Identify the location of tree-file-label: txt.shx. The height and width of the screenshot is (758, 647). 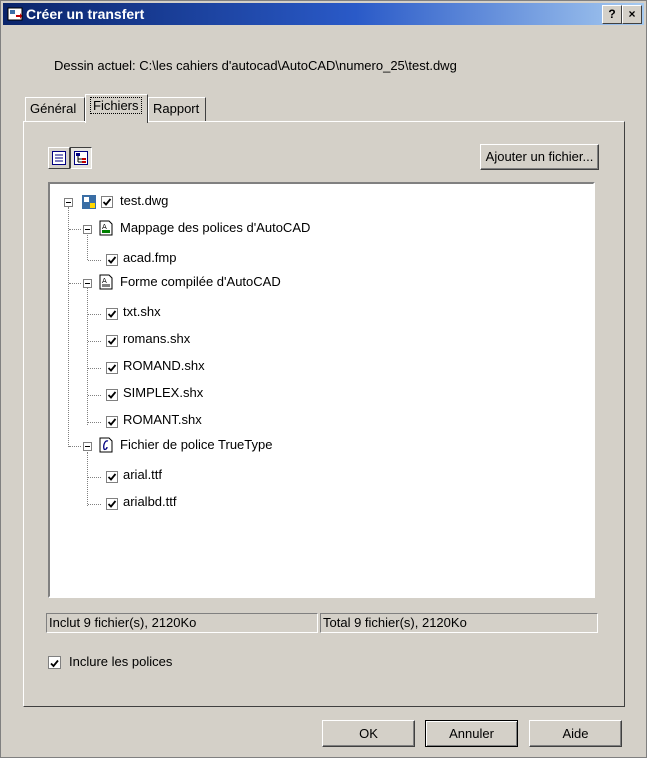
(142, 311).